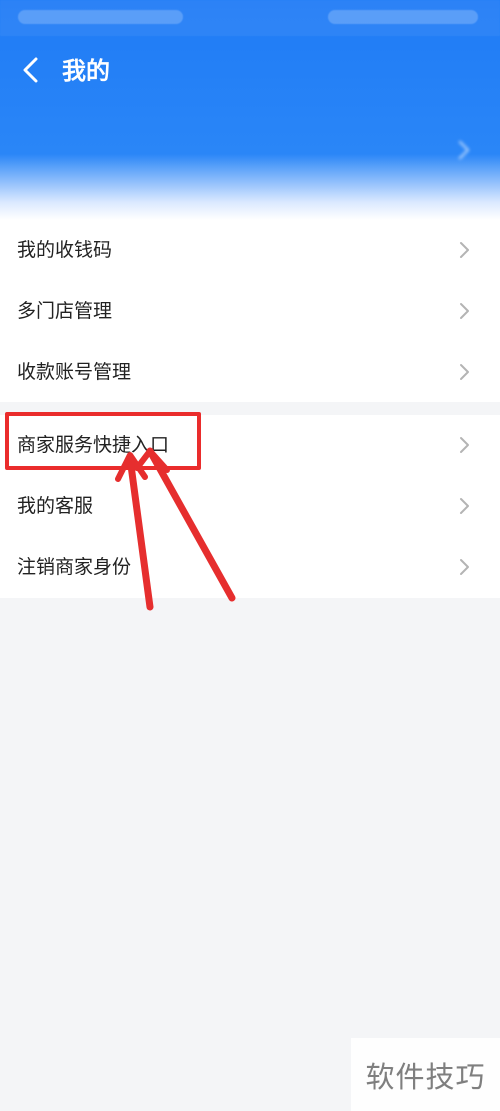 The image size is (500, 1111). Describe the element at coordinates (65, 311) in the screenshot. I see `menu-item-label: 多门店管理` at that location.